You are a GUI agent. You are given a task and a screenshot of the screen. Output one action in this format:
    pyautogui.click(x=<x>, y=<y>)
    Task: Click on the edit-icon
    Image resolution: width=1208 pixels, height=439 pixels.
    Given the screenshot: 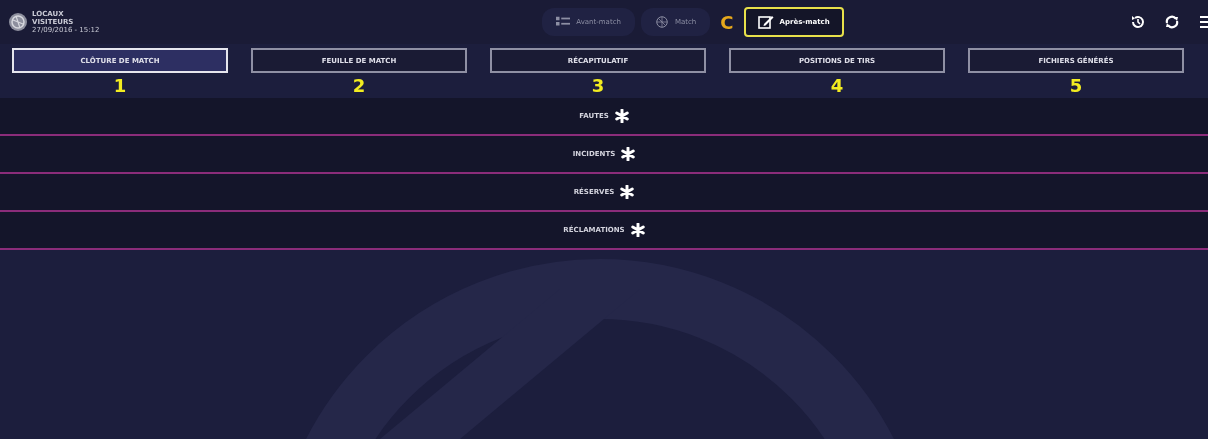 What is the action you would take?
    pyautogui.click(x=765, y=22)
    